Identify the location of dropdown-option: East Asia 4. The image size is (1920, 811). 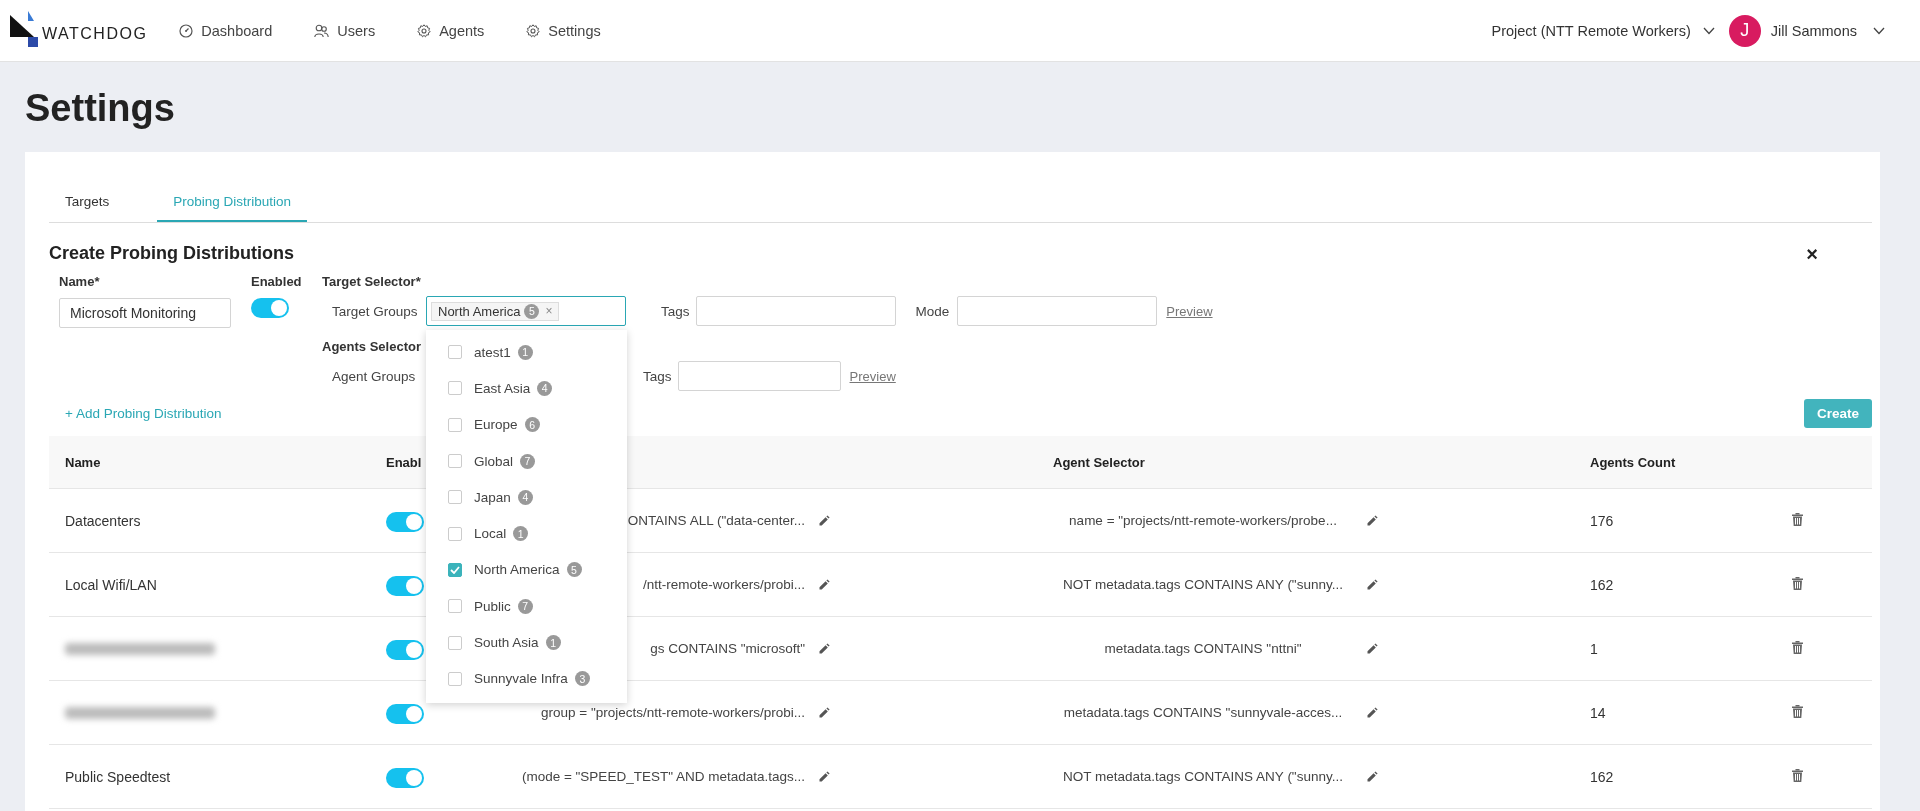
(537, 388).